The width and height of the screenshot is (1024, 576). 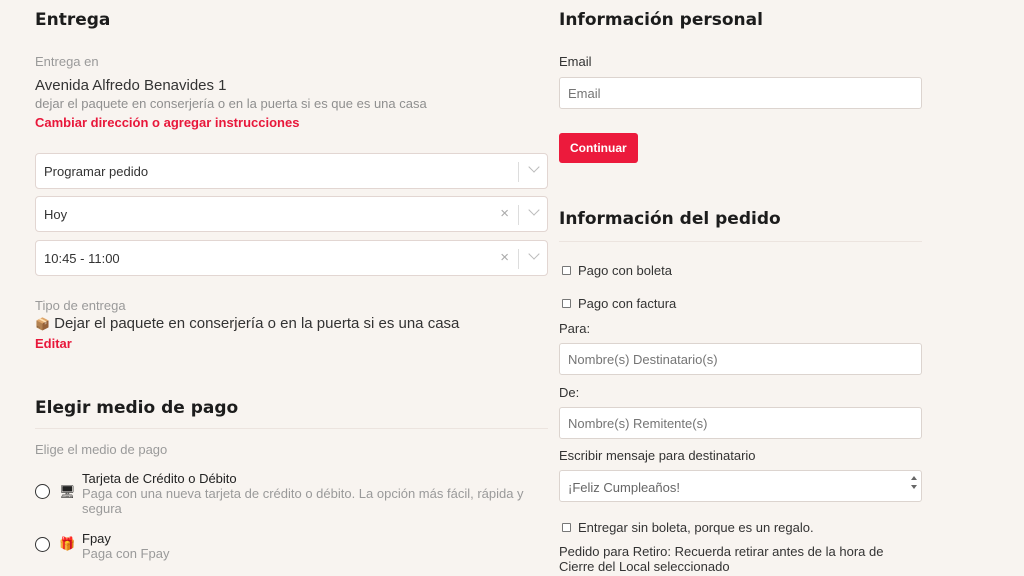 I want to click on message-value: ¡Feliz Cumpleaños!, so click(x=624, y=487).